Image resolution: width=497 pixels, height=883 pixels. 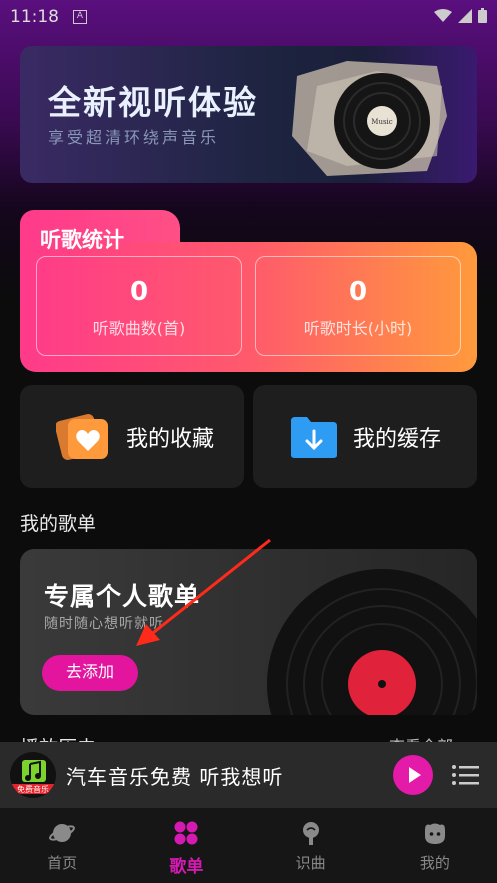 I want to click on banner-title: 全新视听体验, so click(x=153, y=102).